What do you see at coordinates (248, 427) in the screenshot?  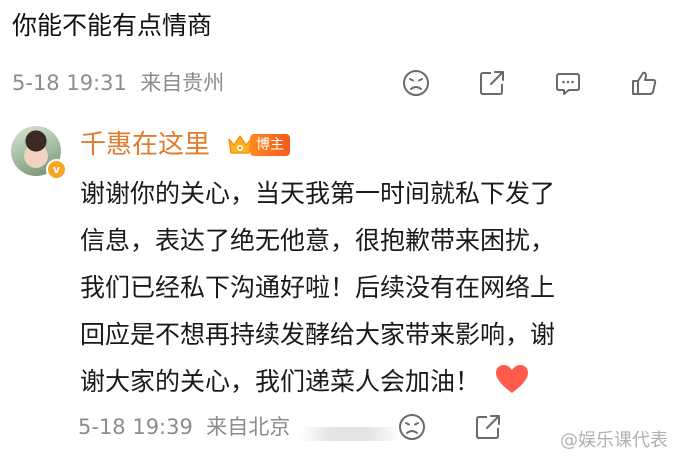 I see `reply-location: 来自北京` at bounding box center [248, 427].